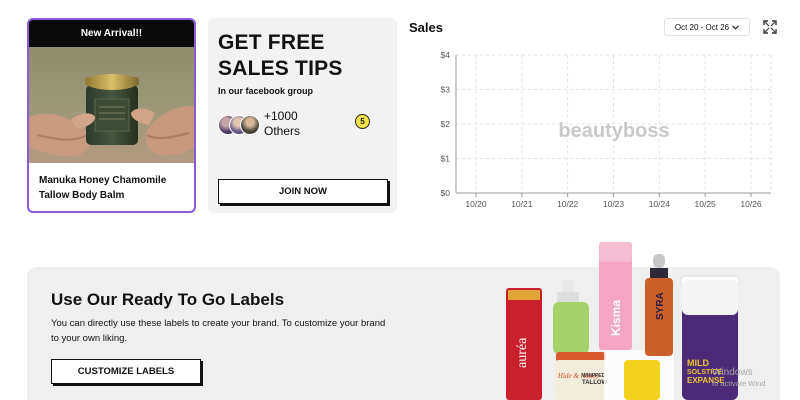  I want to click on others-count: +1000, so click(281, 116).